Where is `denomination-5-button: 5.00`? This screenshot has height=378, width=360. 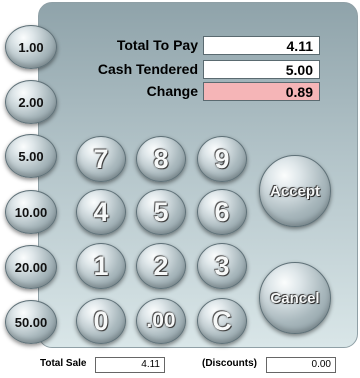
denomination-5-button: 5.00 is located at coordinates (31, 156).